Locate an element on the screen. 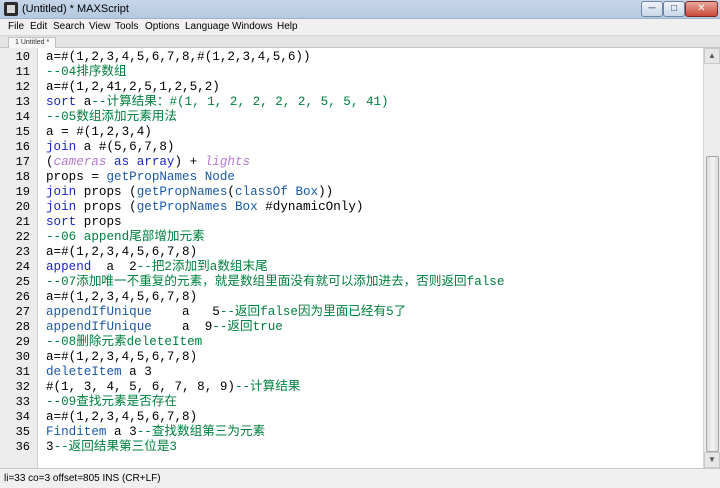  code-line: join a #(5,6,7,8) is located at coordinates (370, 147).